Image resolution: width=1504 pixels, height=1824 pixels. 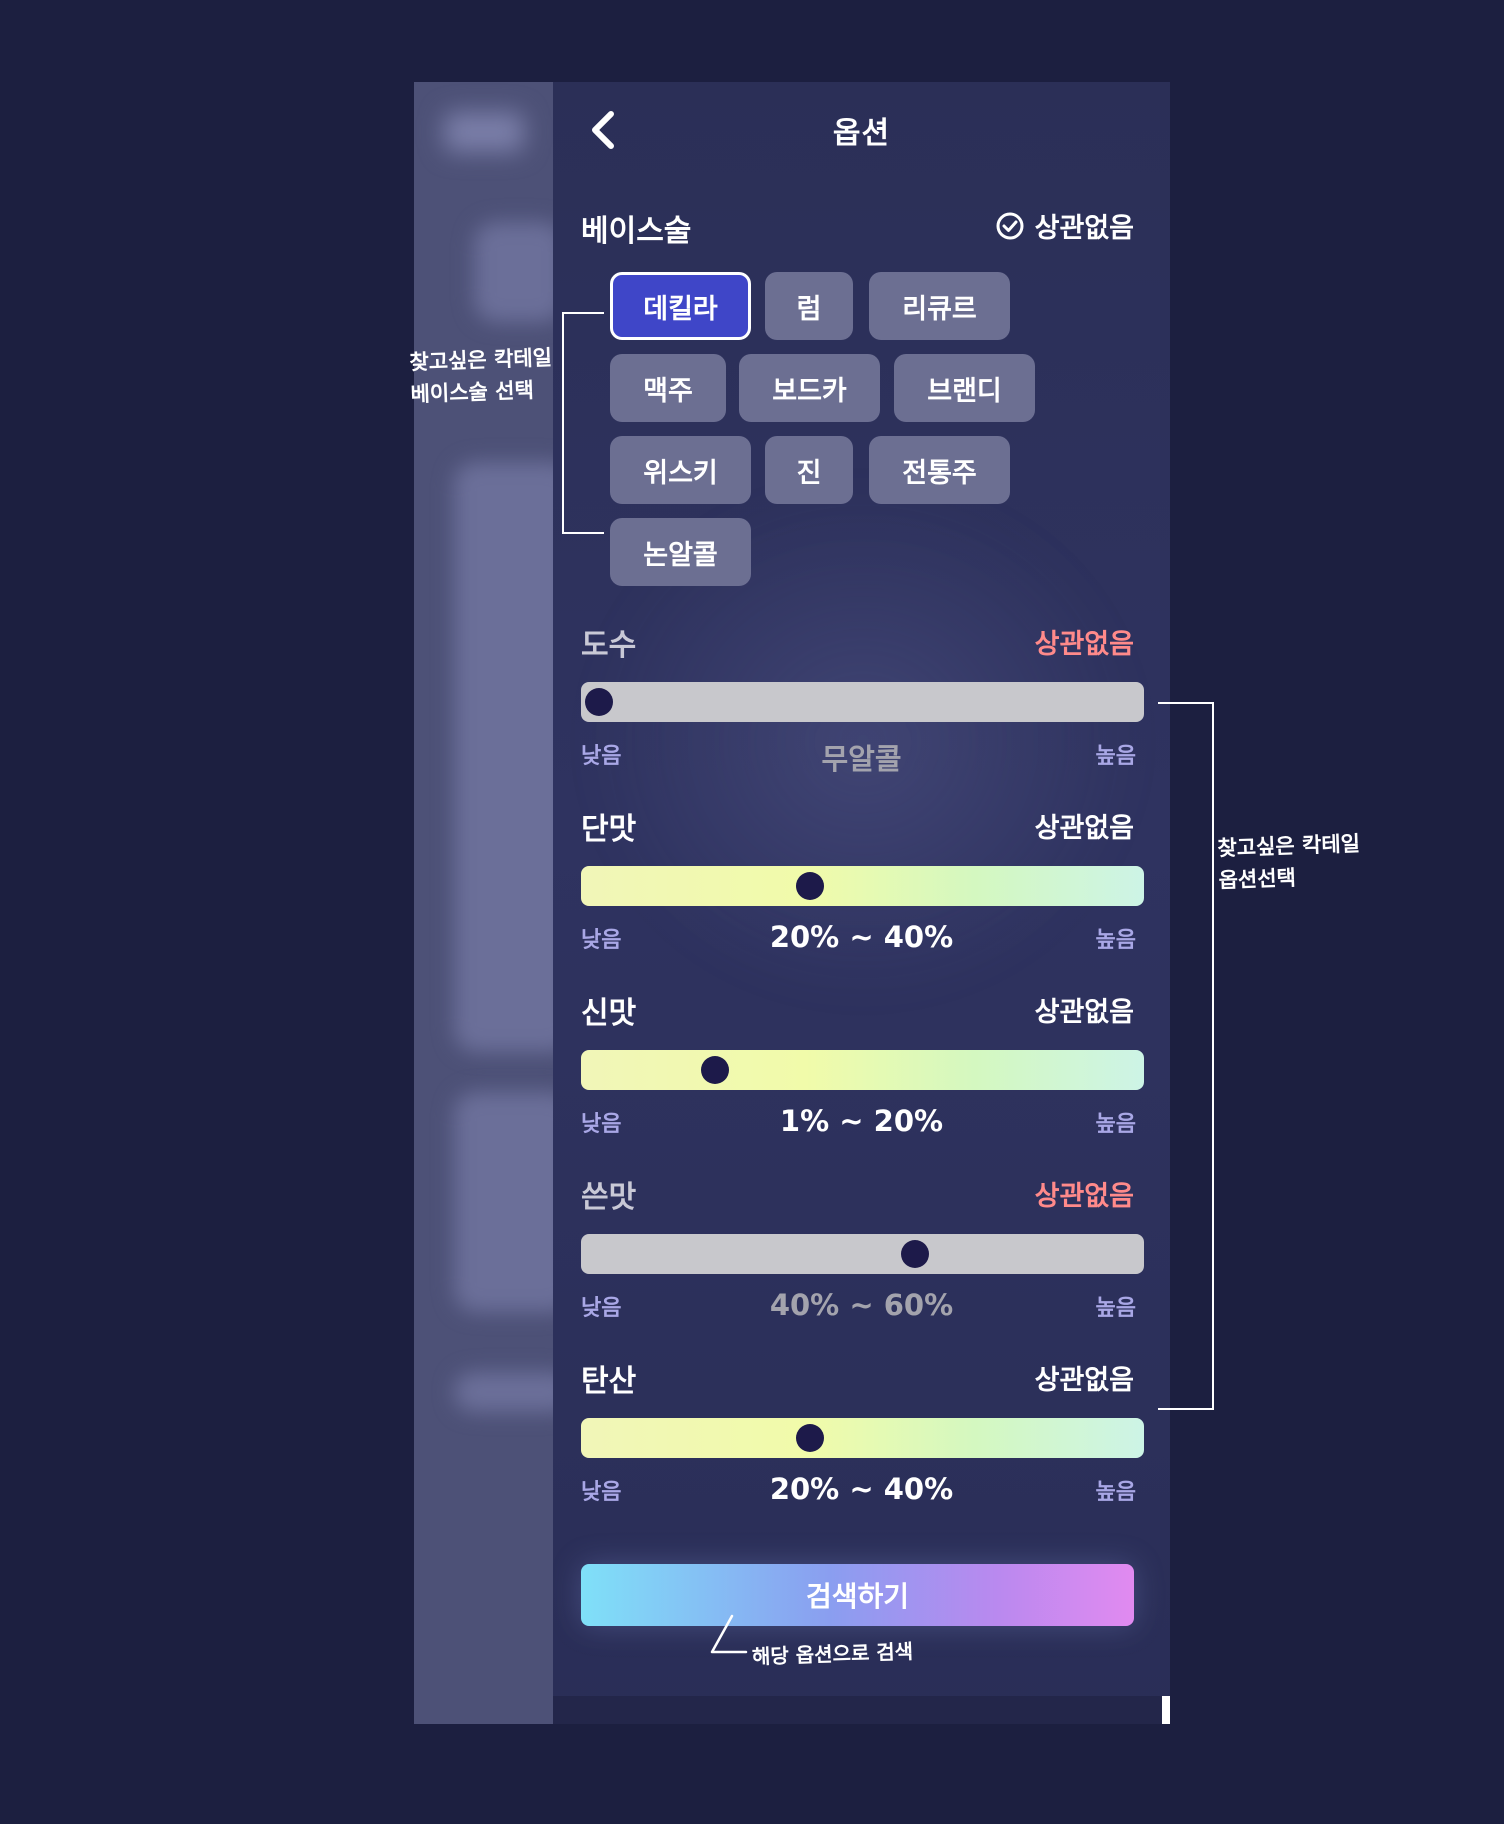 I want to click on abv-any-label: 상관없음, so click(x=1084, y=641).